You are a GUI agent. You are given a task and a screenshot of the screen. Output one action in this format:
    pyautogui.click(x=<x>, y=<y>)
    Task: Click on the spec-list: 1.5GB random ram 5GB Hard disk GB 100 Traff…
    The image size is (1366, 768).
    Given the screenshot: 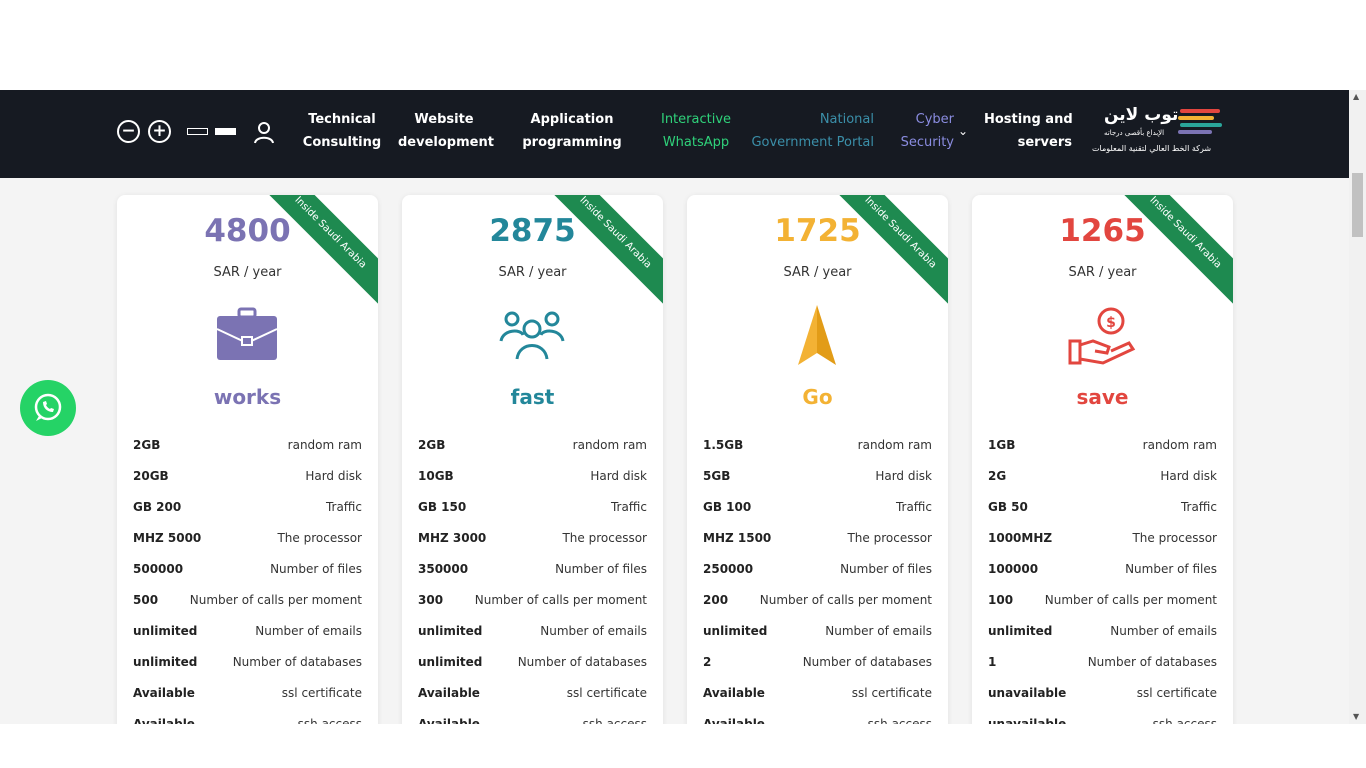 What is the action you would take?
    pyautogui.click(x=817, y=580)
    